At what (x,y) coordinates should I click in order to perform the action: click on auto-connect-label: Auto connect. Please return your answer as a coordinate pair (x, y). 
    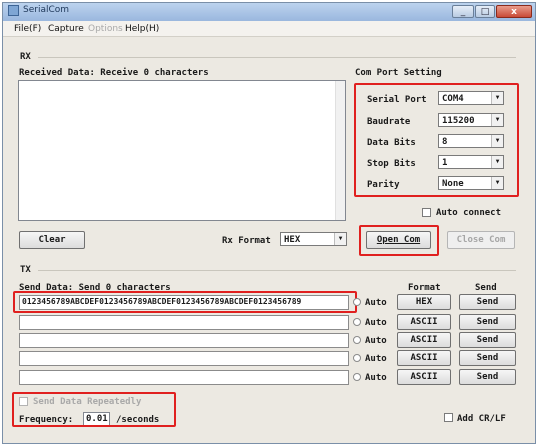
    Looking at the image, I should click on (469, 213).